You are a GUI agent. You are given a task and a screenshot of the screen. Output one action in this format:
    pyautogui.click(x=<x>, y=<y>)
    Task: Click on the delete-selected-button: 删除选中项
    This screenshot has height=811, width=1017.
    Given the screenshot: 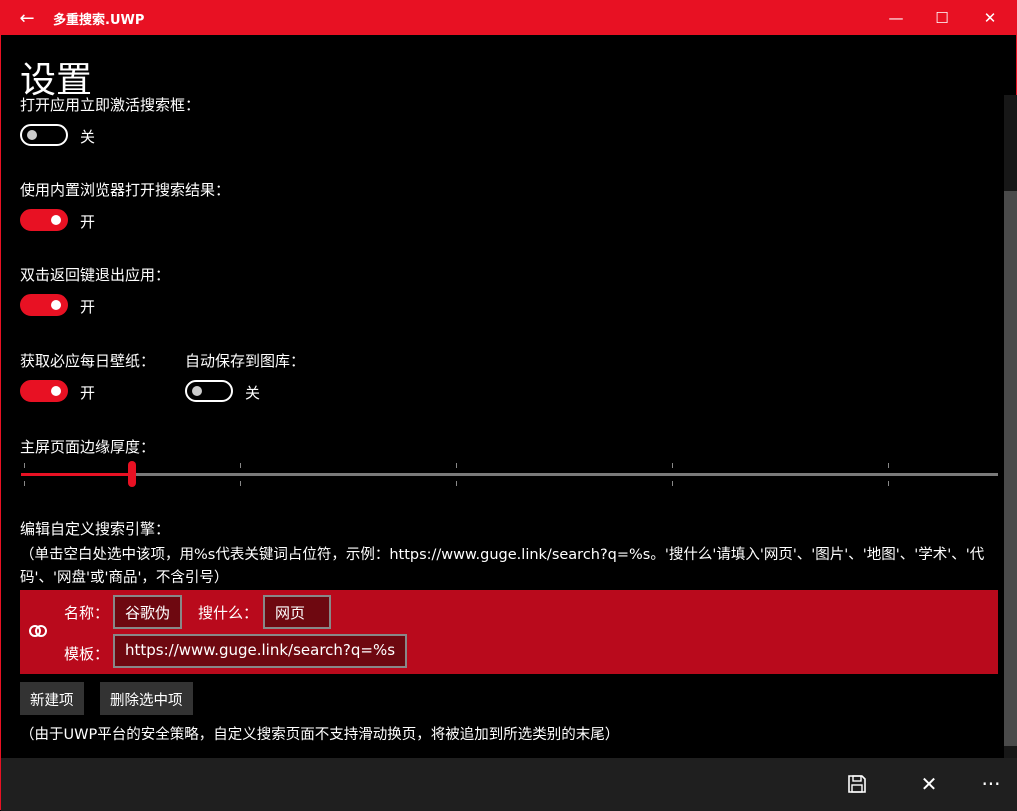 What is the action you would take?
    pyautogui.click(x=146, y=698)
    